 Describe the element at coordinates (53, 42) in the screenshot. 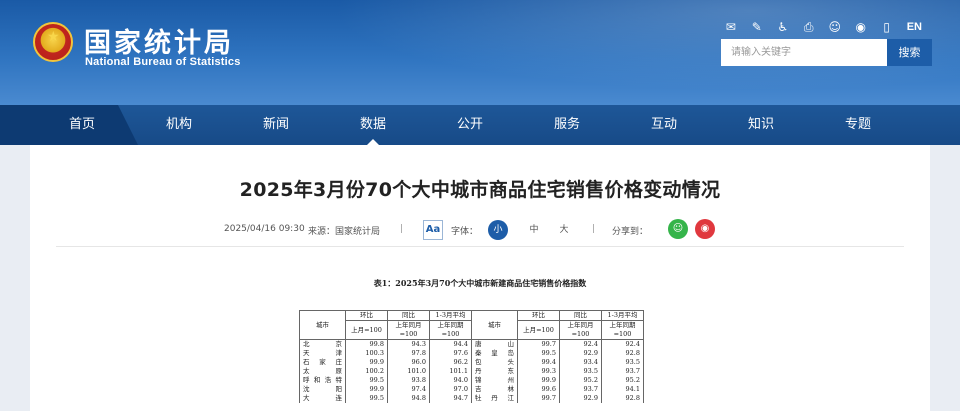

I see `national-emblem-icon: ★` at that location.